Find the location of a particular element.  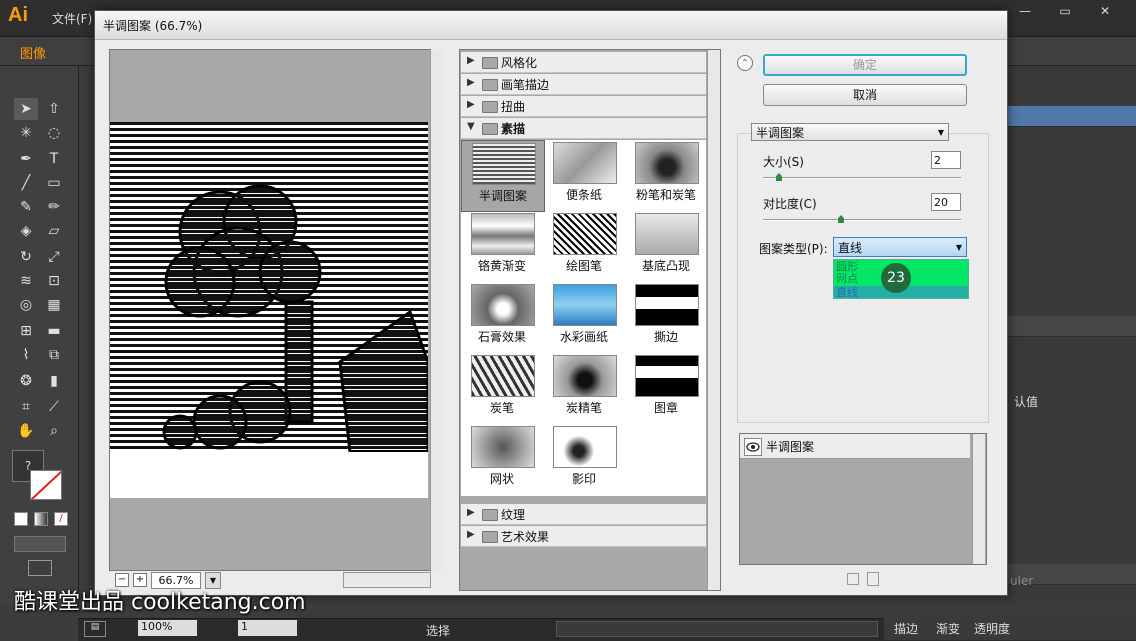

preview-scrollbar is located at coordinates (437, 310).